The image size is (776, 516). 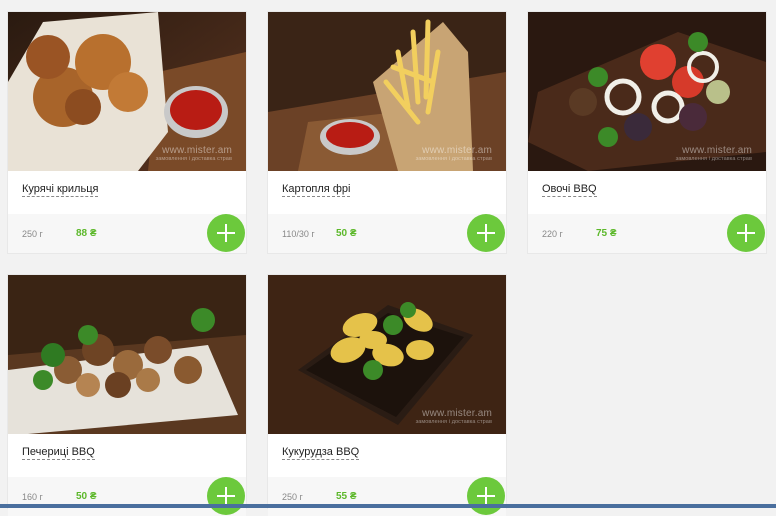 What do you see at coordinates (321, 453) in the screenshot?
I see `product-name-link: Кукурудза BBQ` at bounding box center [321, 453].